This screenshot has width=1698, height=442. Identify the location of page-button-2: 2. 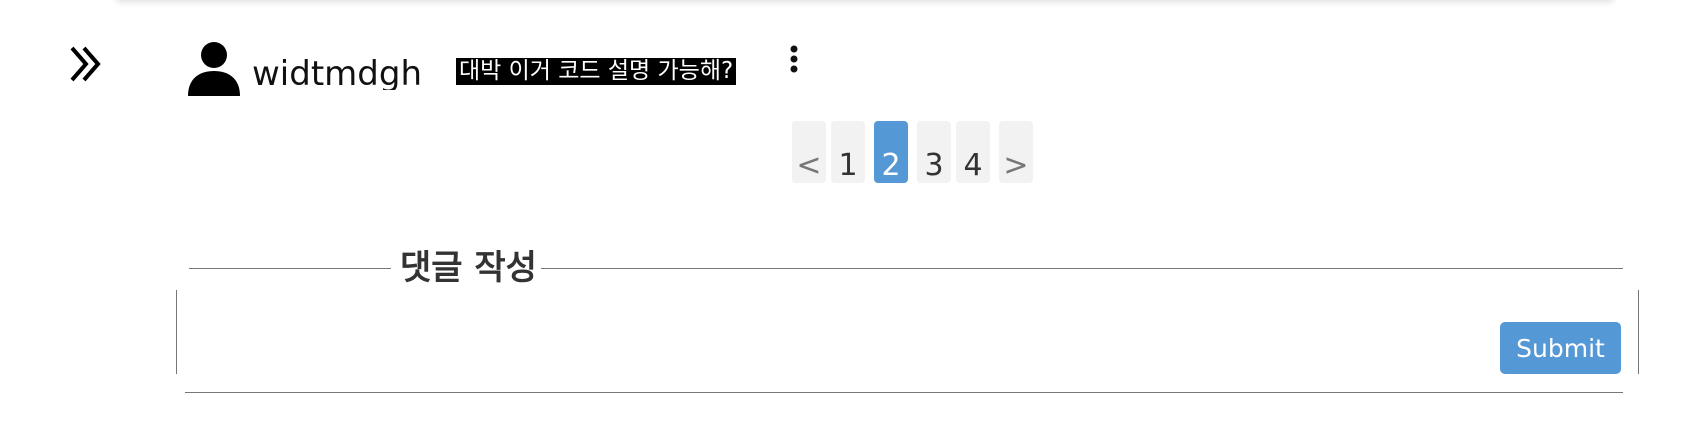
(891, 152).